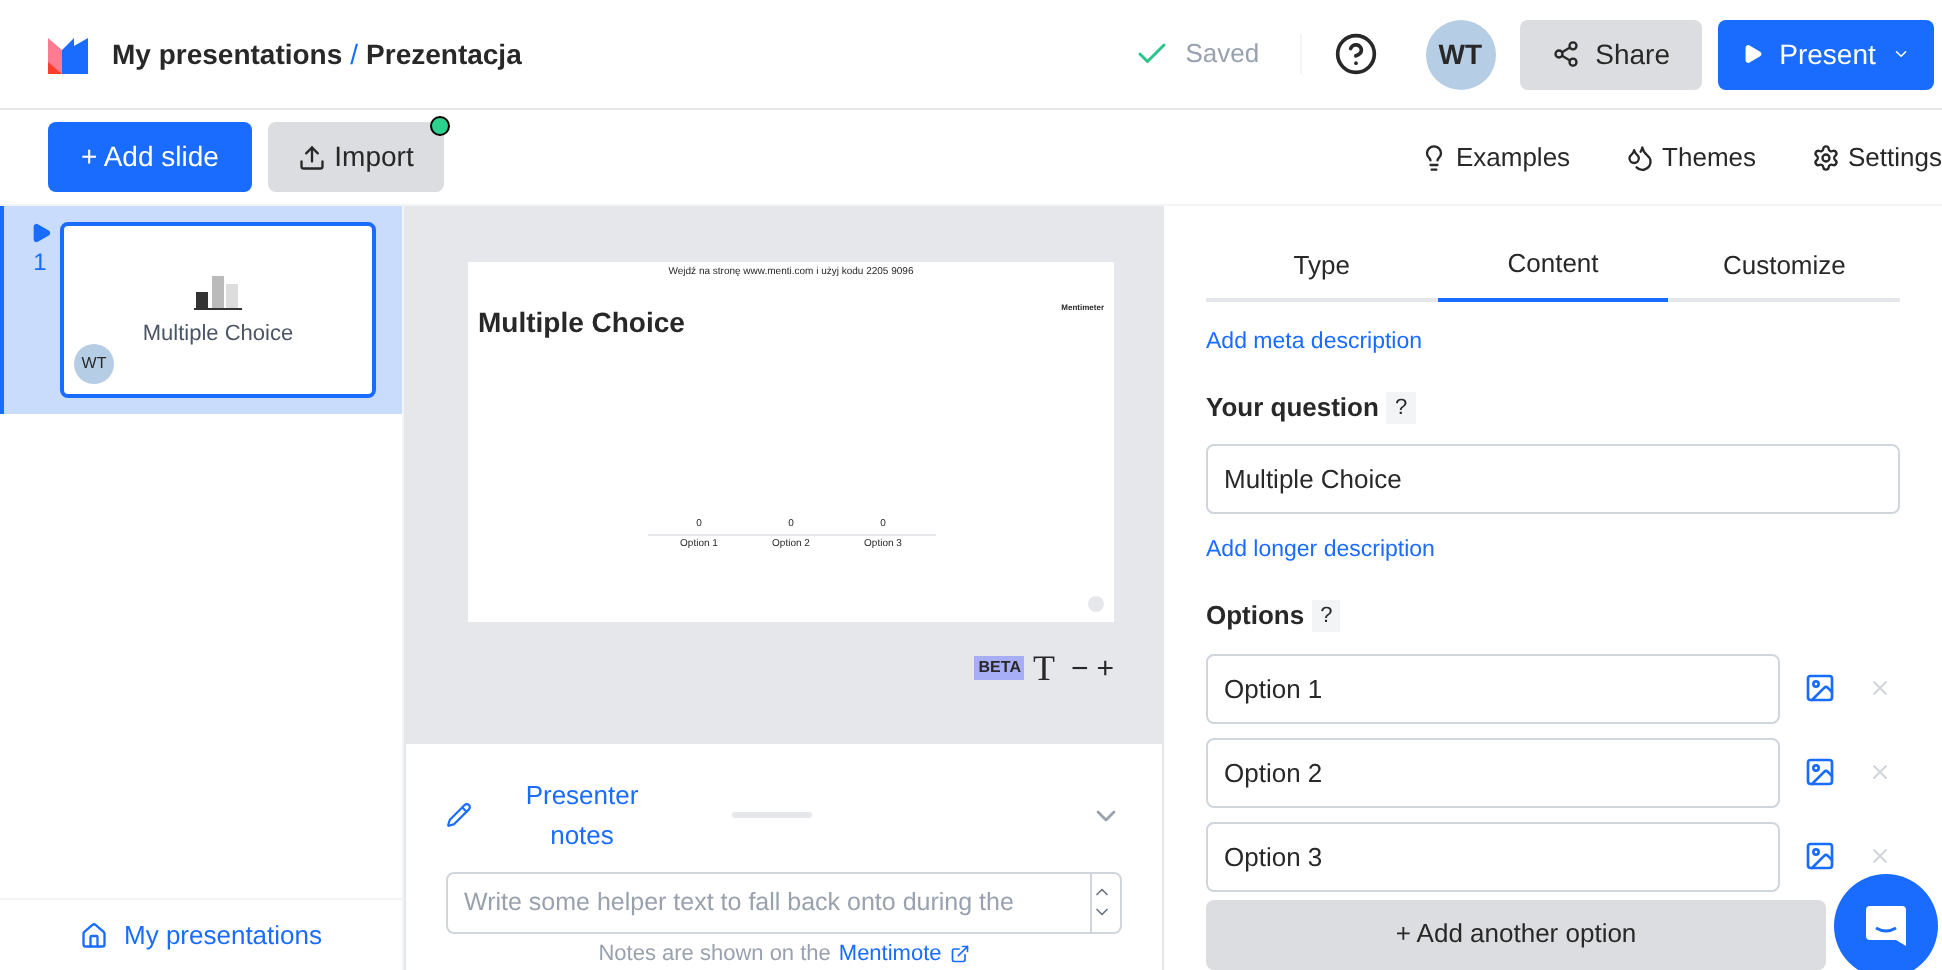 The height and width of the screenshot is (970, 1942). I want to click on save-status: Saved, so click(1243, 54).